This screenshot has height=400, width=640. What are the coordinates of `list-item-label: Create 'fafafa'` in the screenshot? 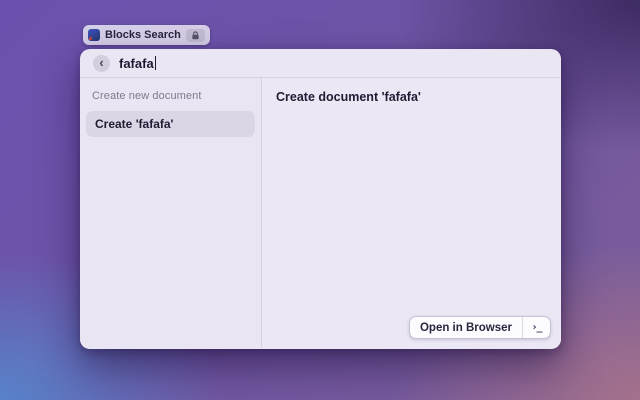 It's located at (134, 124).